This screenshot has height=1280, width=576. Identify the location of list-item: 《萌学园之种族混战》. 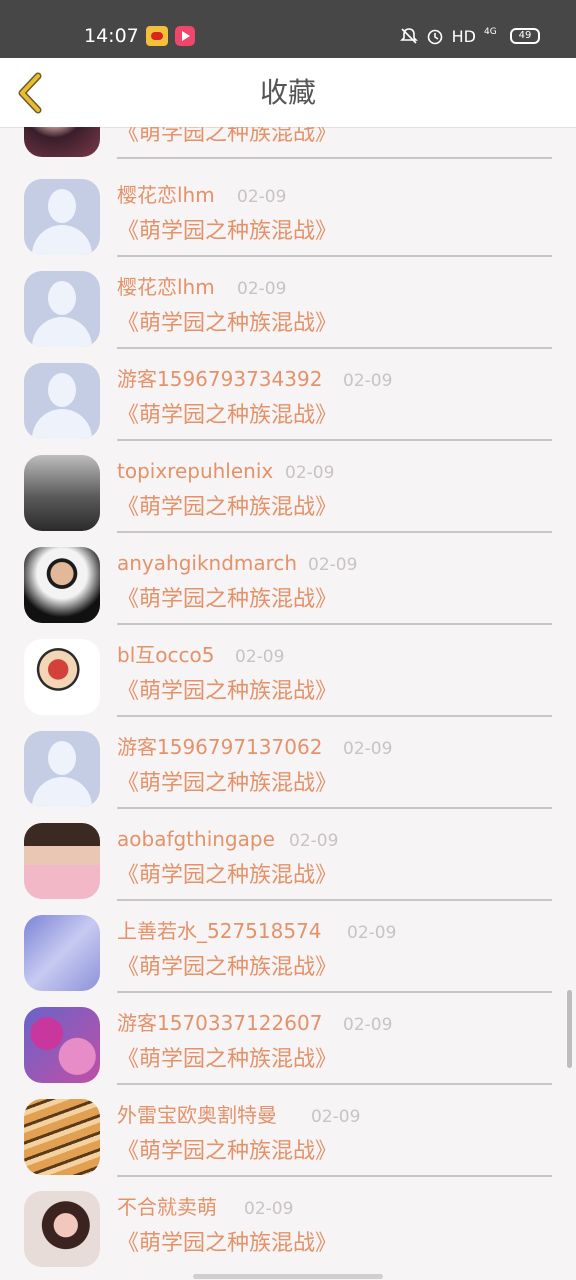
(288, 147).